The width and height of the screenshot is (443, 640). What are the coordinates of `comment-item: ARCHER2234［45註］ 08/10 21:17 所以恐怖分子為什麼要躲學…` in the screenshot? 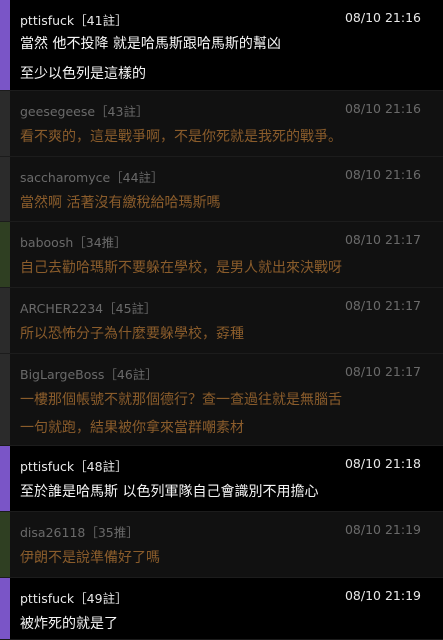 It's located at (221, 321).